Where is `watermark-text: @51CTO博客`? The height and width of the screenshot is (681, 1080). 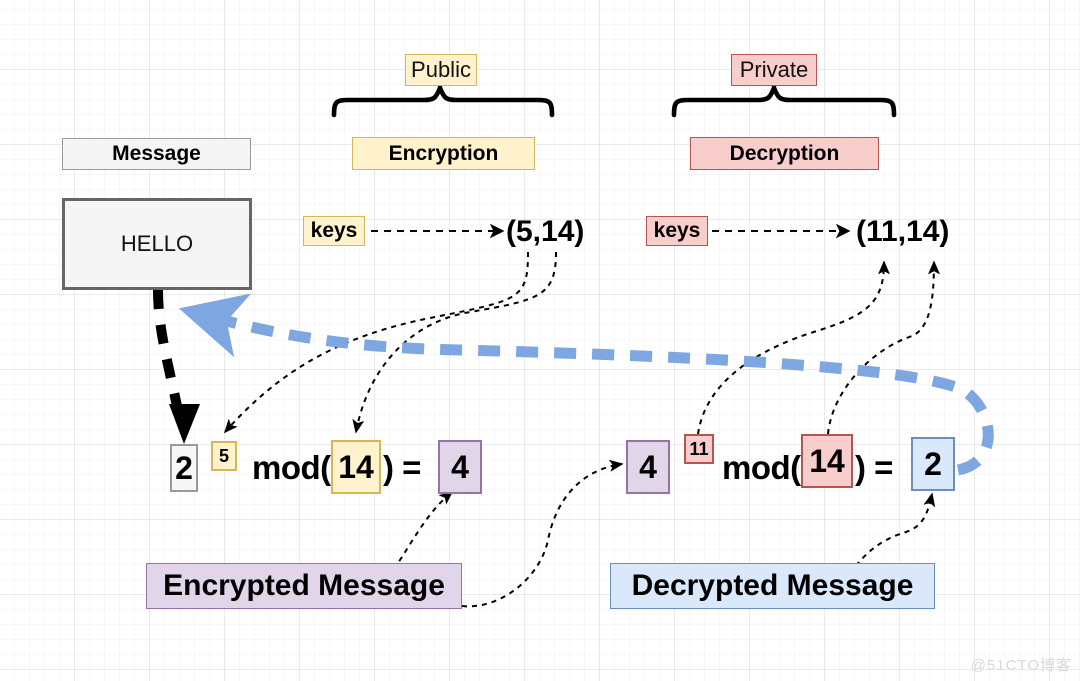 watermark-text: @51CTO博客 is located at coordinates (1021, 665).